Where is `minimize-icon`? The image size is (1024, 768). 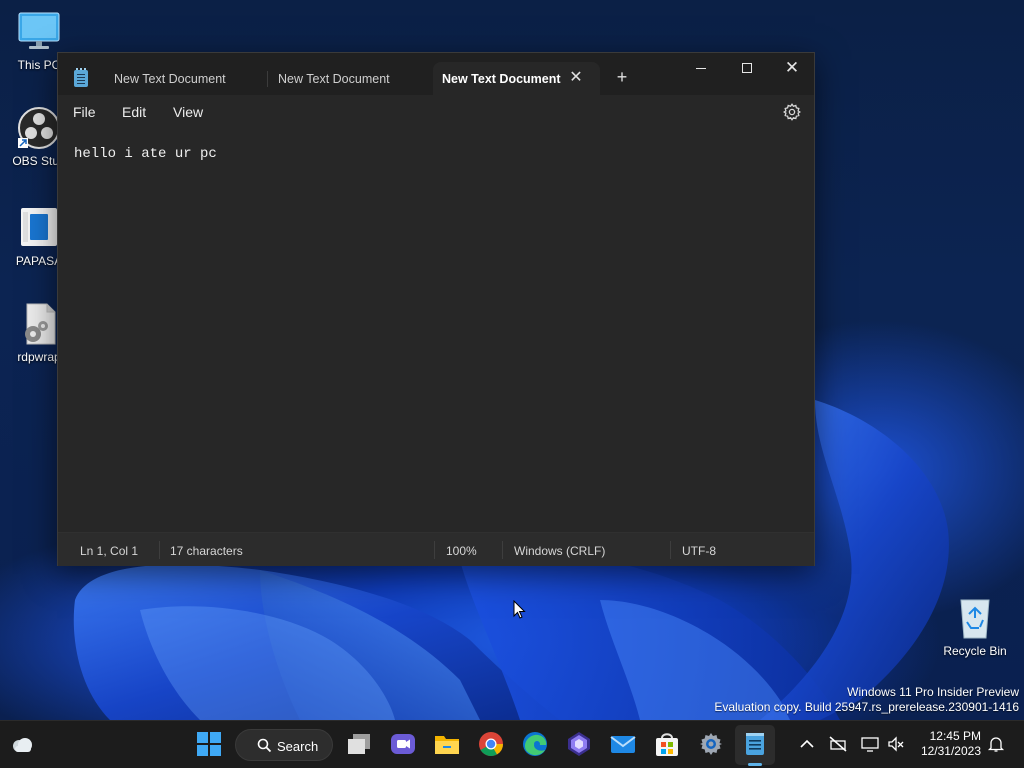 minimize-icon is located at coordinates (701, 68).